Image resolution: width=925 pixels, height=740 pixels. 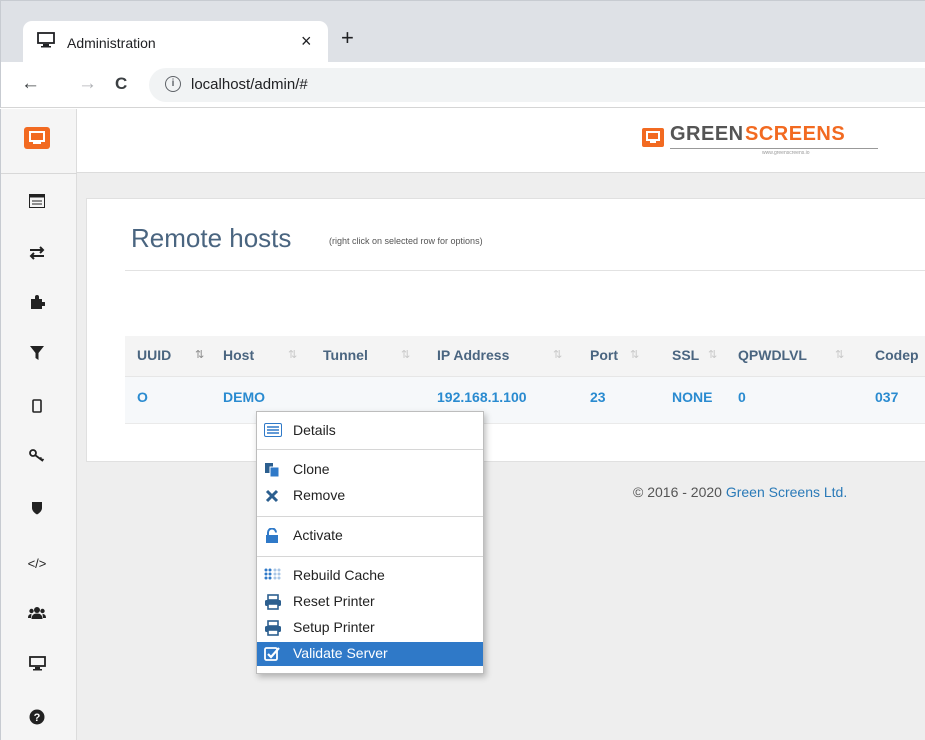 What do you see at coordinates (37, 201) in the screenshot?
I see `table-icon` at bounding box center [37, 201].